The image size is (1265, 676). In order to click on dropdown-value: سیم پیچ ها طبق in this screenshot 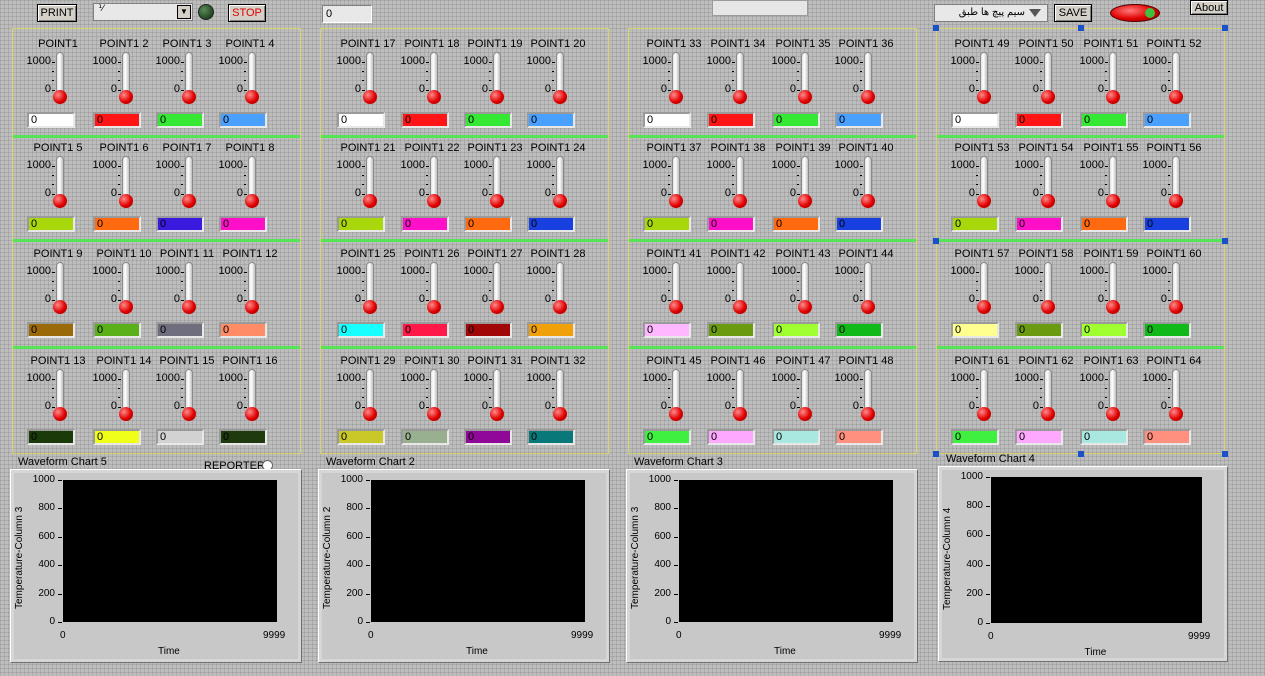, I will do `click(991, 12)`.